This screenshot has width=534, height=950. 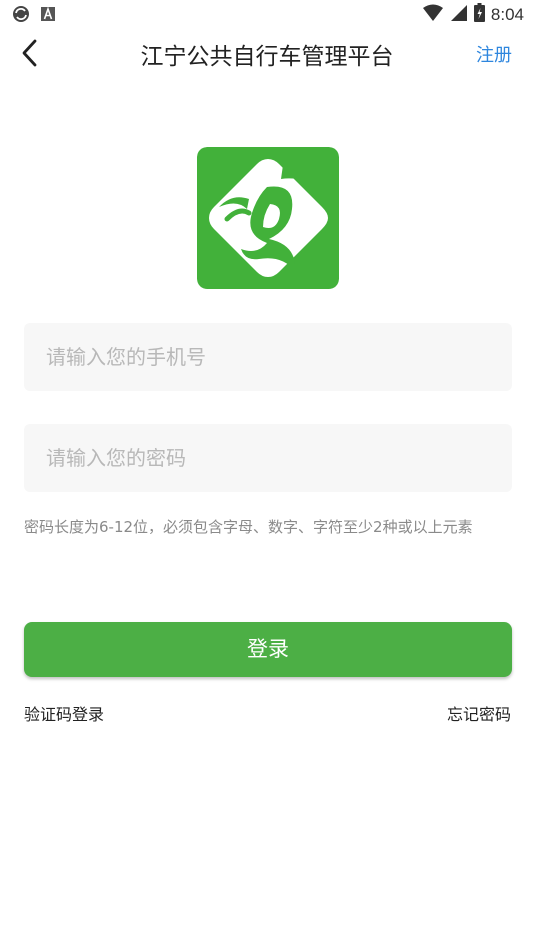 What do you see at coordinates (507, 14) in the screenshot?
I see `status-time: 8:04` at bounding box center [507, 14].